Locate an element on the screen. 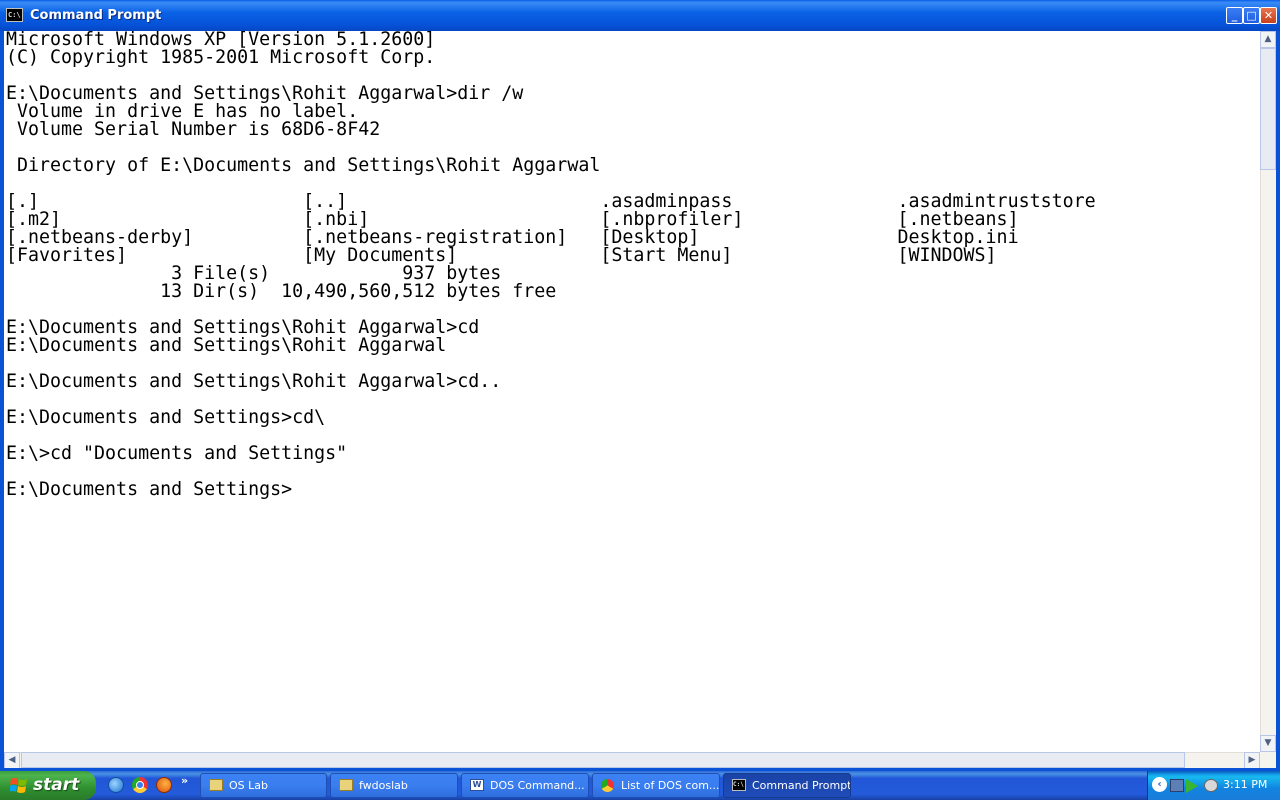  scroll-up-arrow-icon: ▲ is located at coordinates (1268, 39).